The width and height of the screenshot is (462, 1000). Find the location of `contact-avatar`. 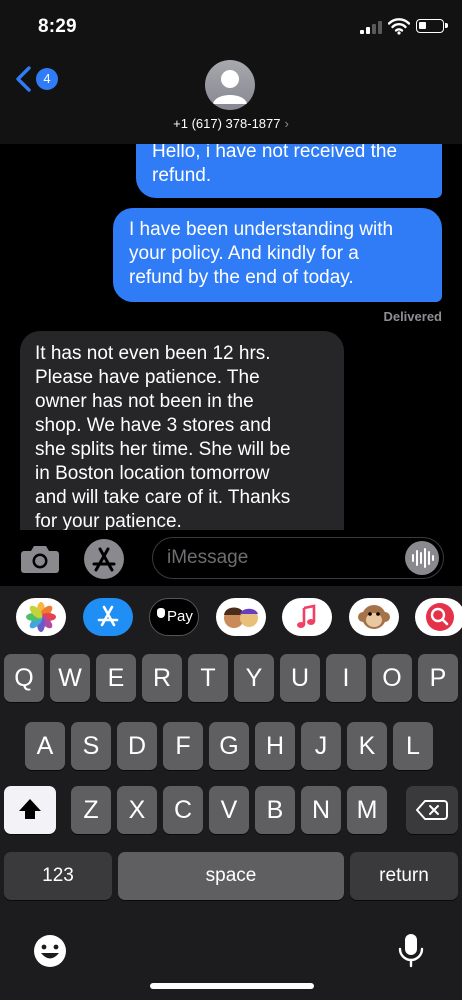

contact-avatar is located at coordinates (230, 85).